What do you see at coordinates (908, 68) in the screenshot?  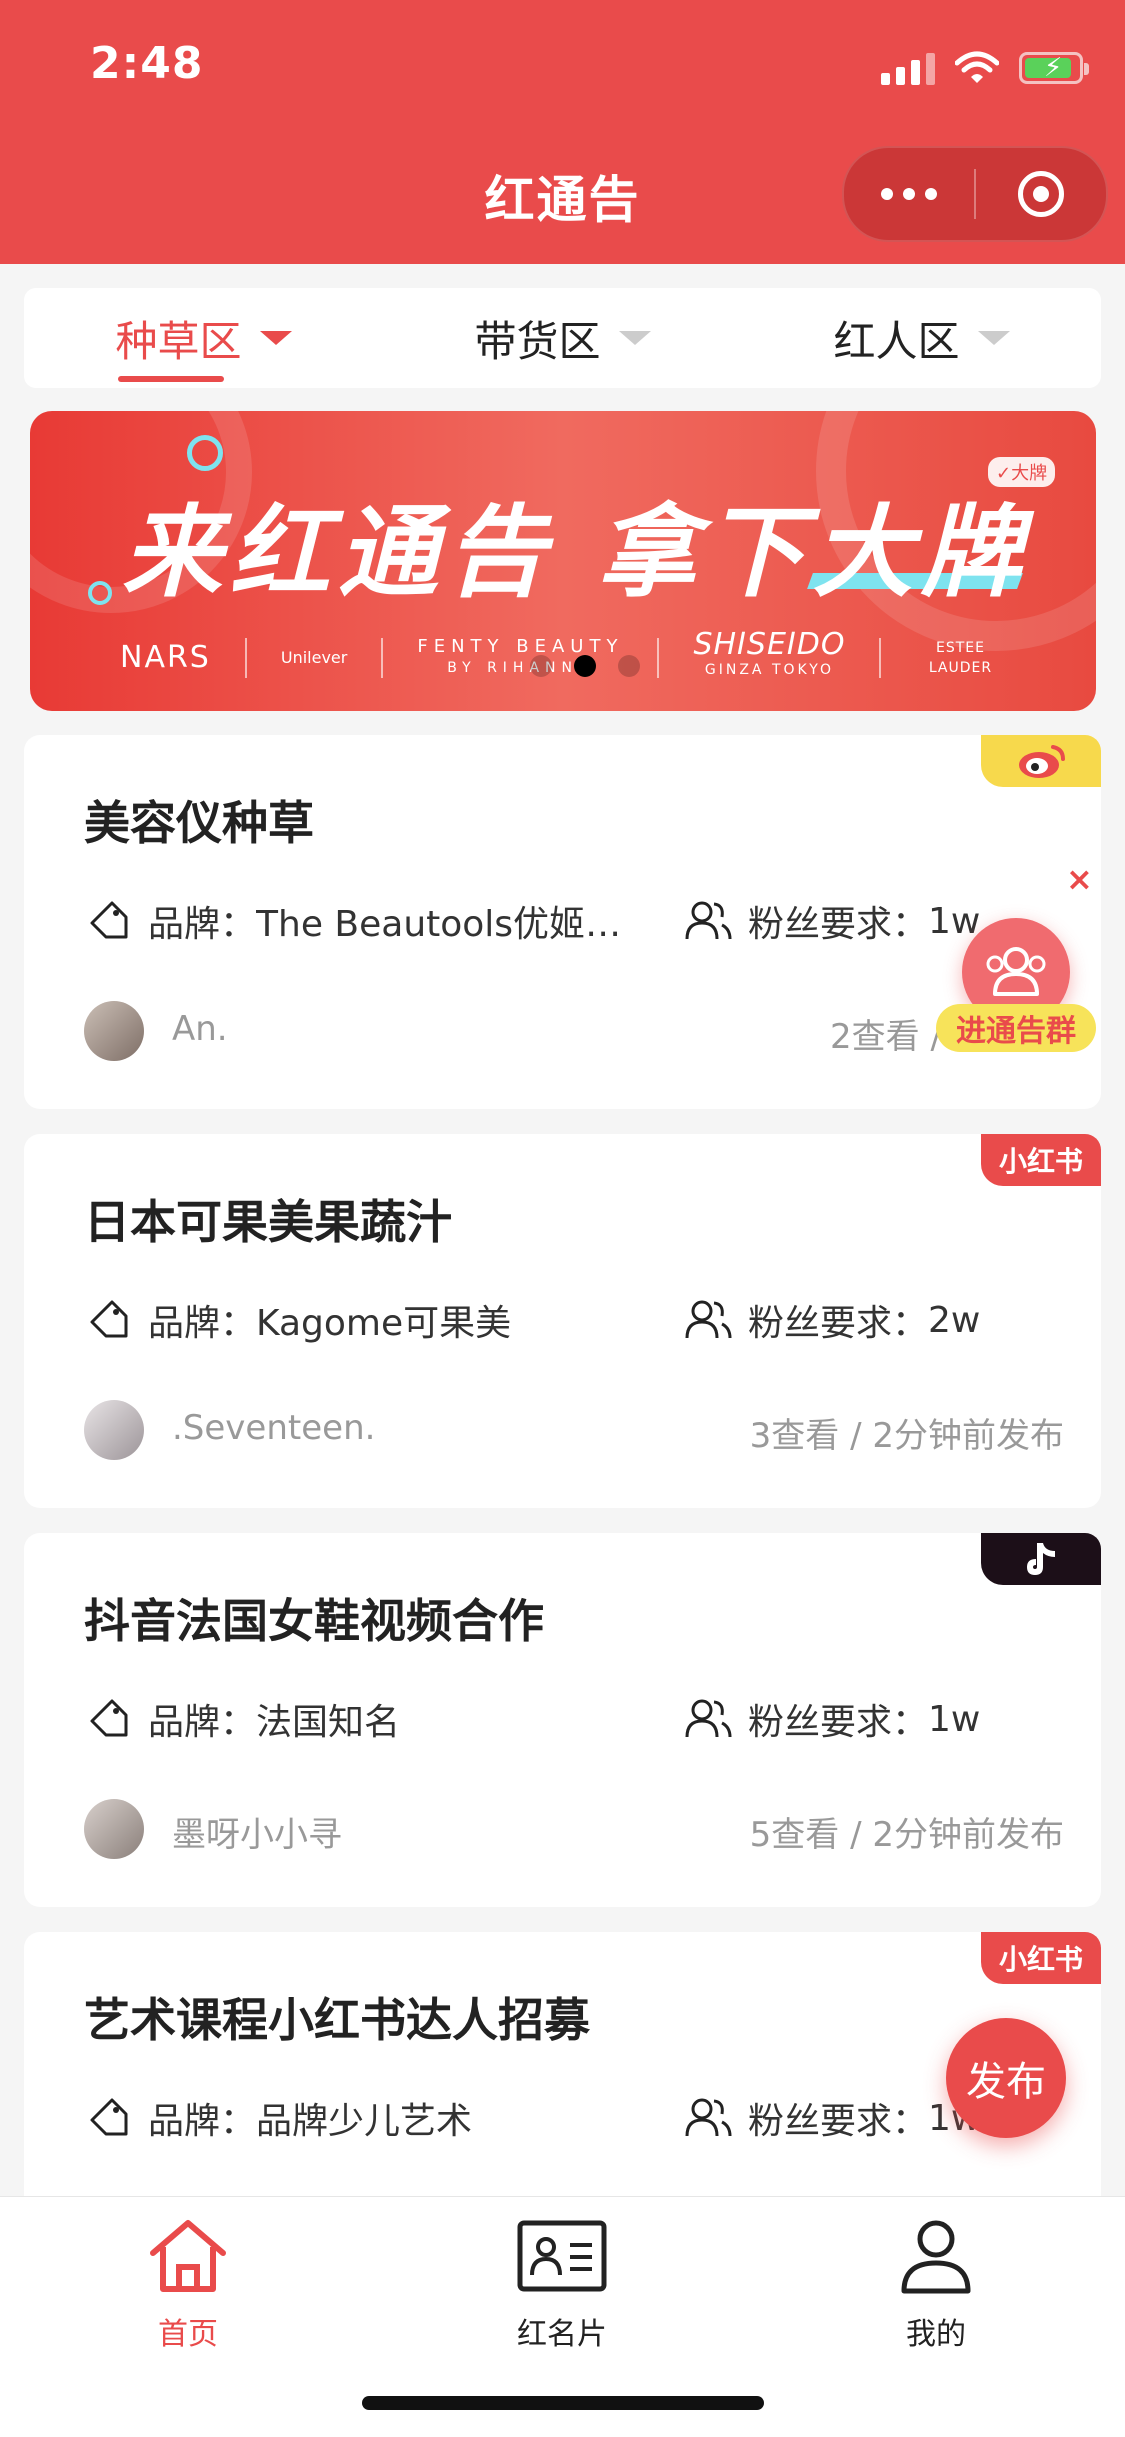 I see `signal-icon` at bounding box center [908, 68].